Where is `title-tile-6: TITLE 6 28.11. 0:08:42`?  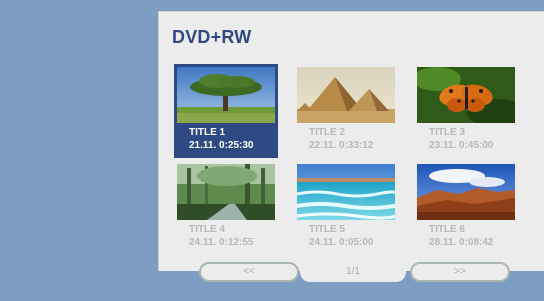 title-tile-6: TITLE 6 28.11. 0:08:42 is located at coordinates (466, 208).